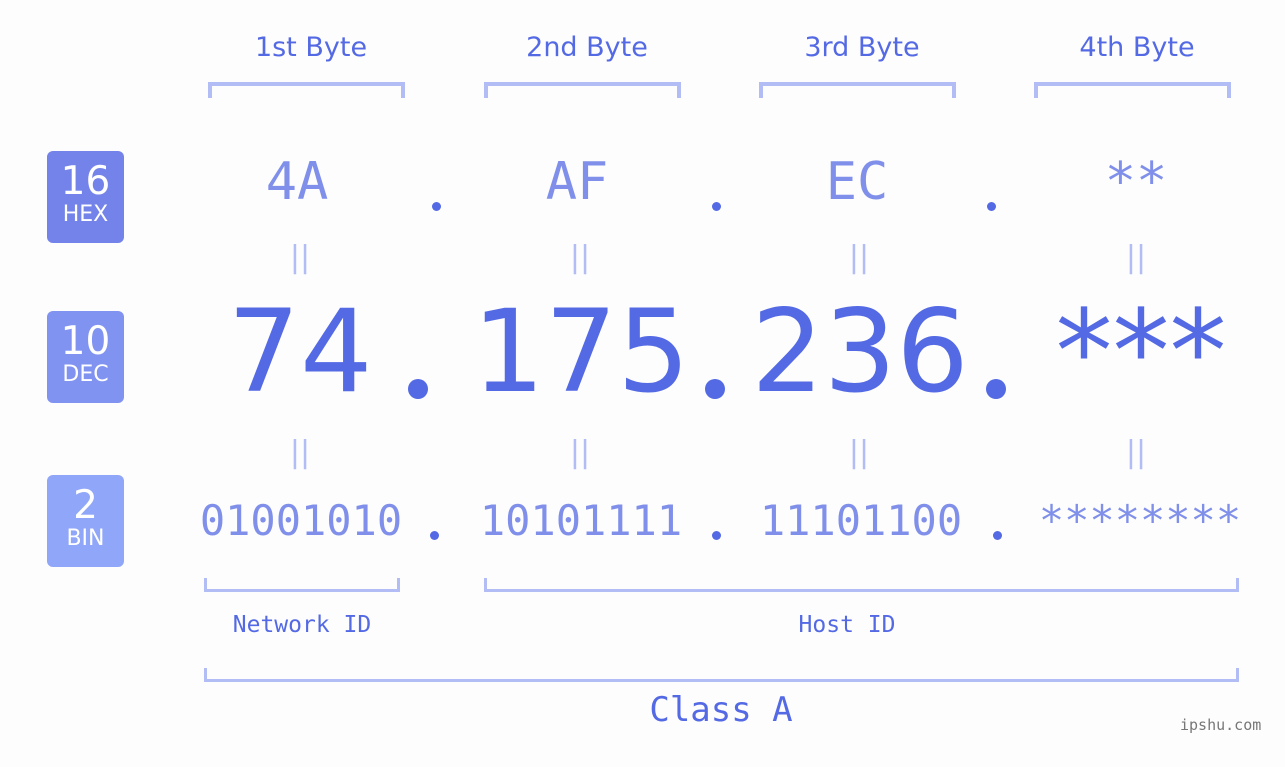  Describe the element at coordinates (721, 675) in the screenshot. I see `class-bracket` at that location.